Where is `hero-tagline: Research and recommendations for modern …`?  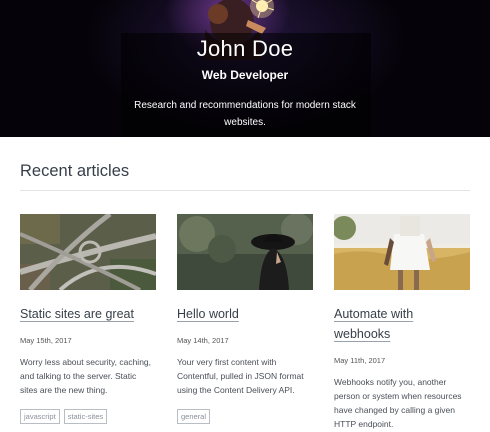
hero-tagline: Research and recommendations for modern … is located at coordinates (245, 114).